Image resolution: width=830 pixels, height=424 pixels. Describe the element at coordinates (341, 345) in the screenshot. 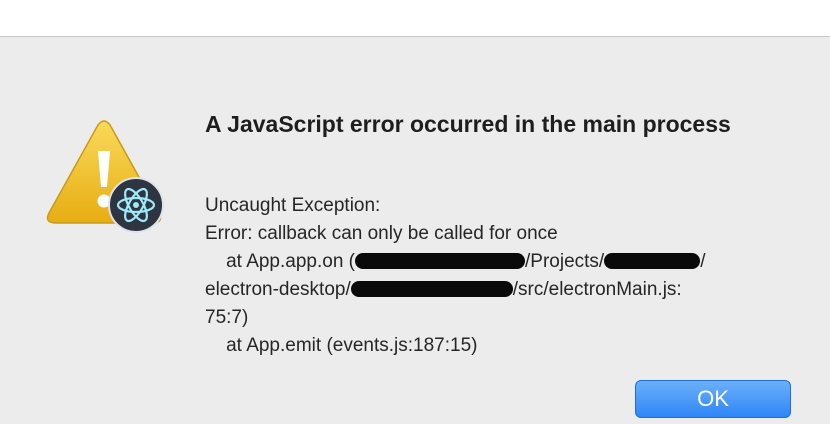

I see `message-line: at App.emit (events.js:187:15)` at that location.